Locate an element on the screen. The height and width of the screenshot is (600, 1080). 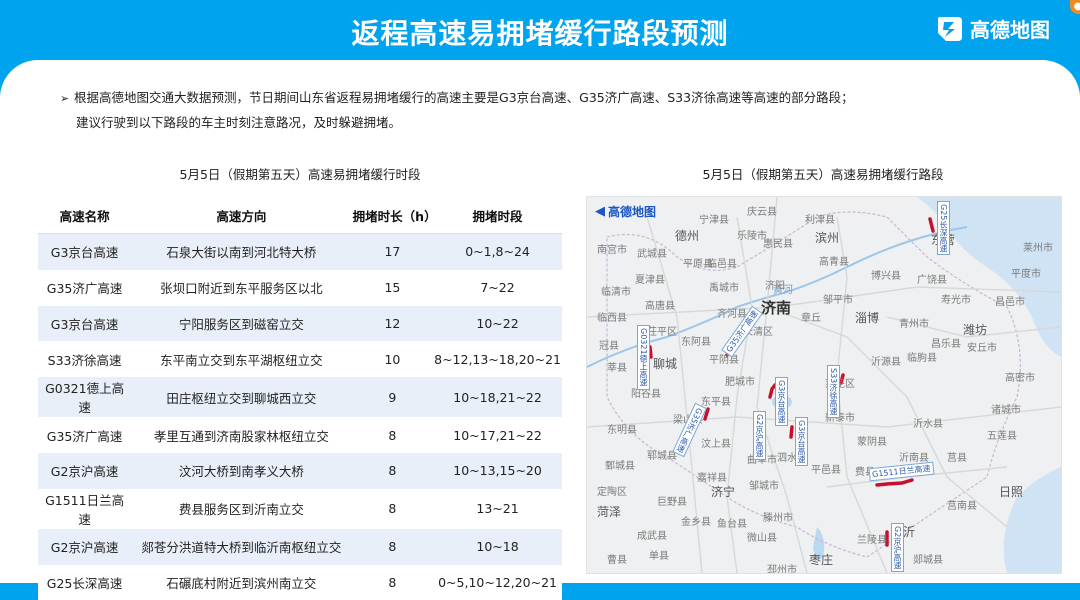
county-label: 济阳 is located at coordinates (775, 286).